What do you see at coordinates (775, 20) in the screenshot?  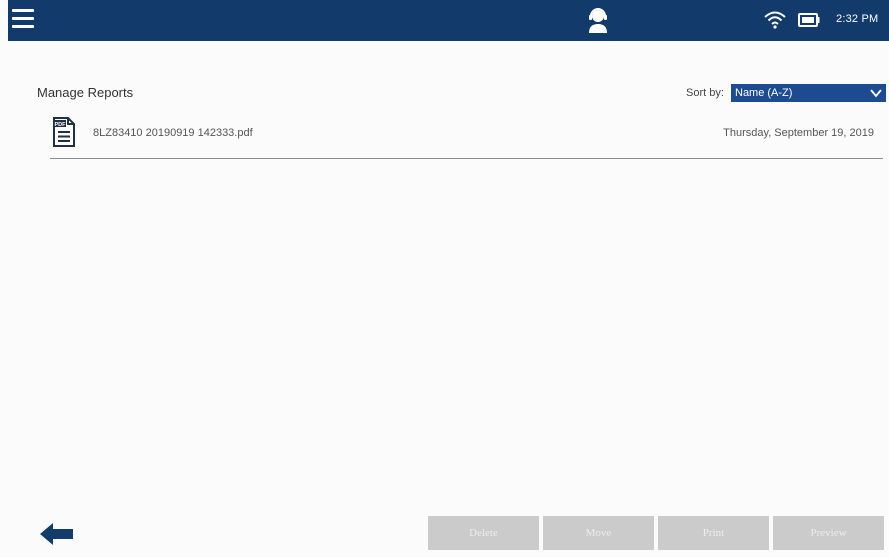 I see `wifi-icon` at bounding box center [775, 20].